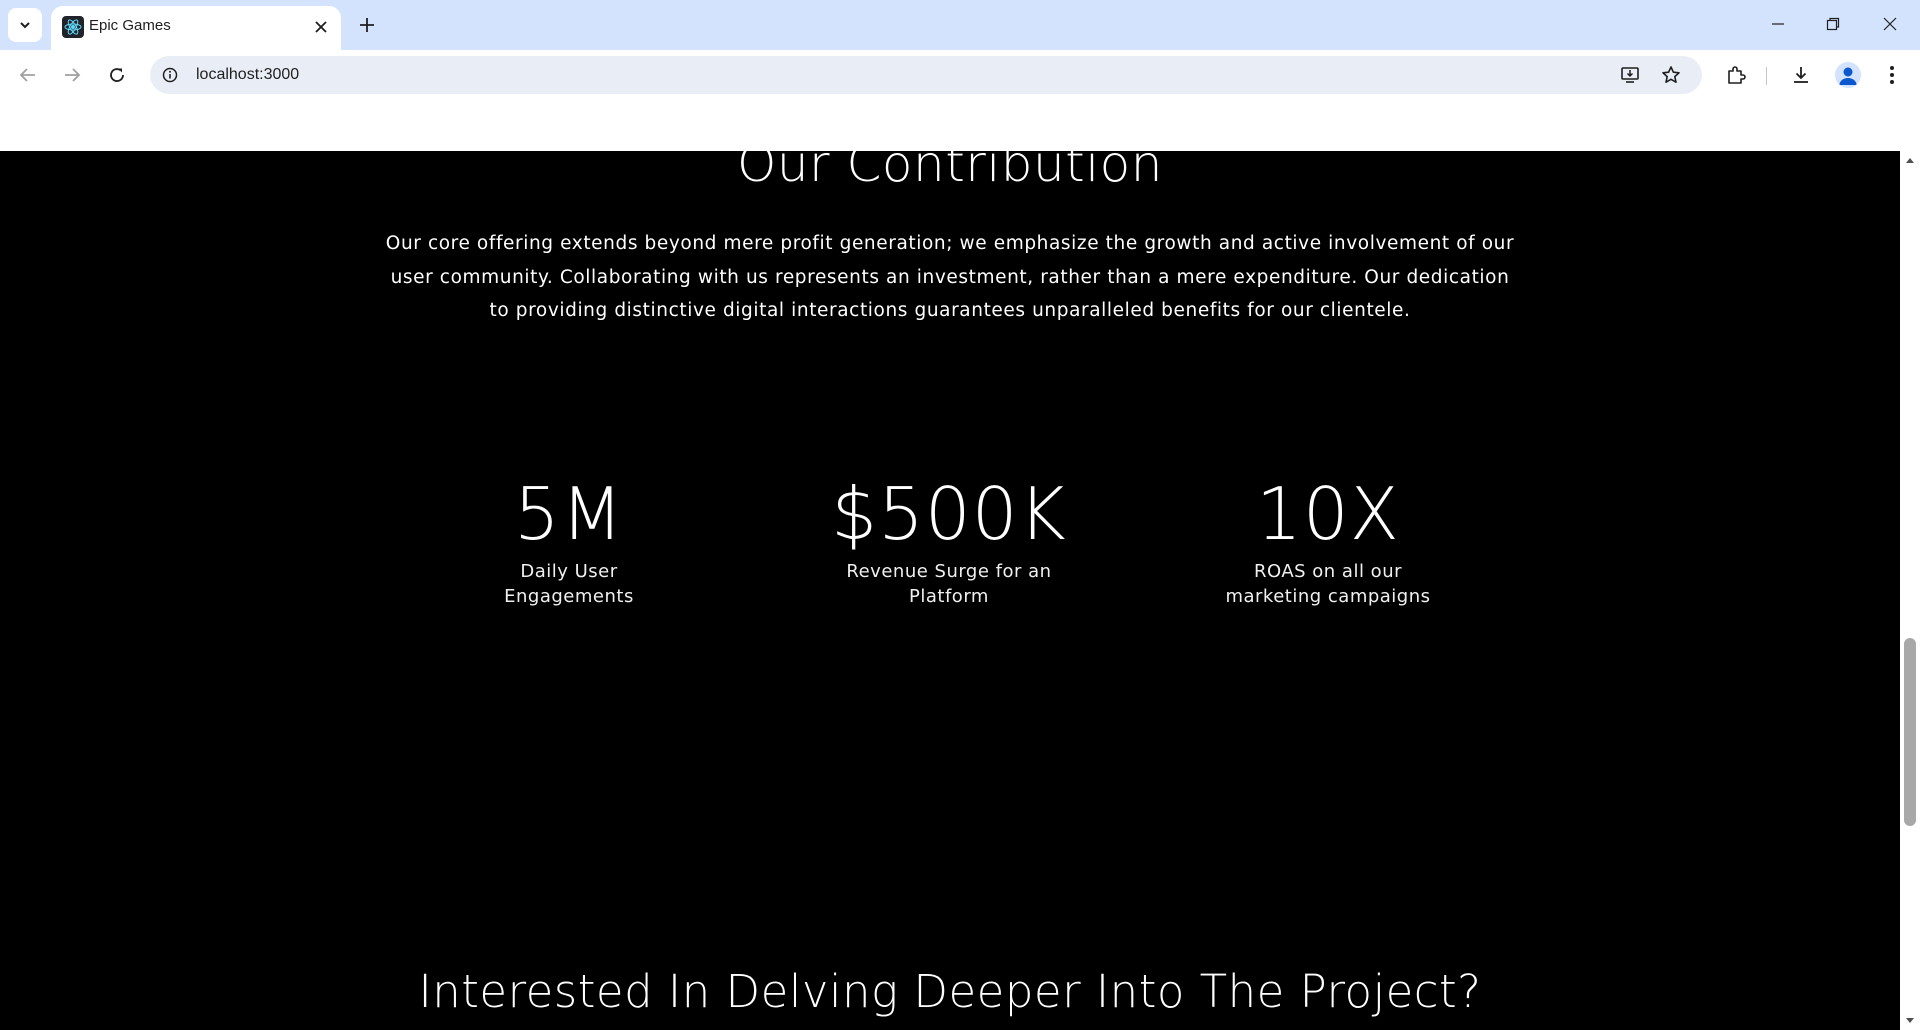 The height and width of the screenshot is (1030, 1920). I want to click on info-icon, so click(170, 75).